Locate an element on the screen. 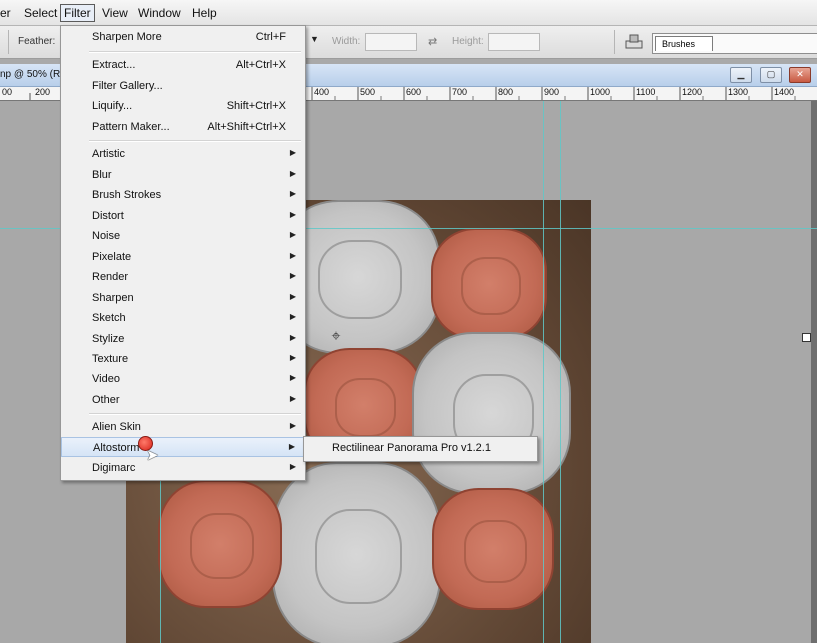 The height and width of the screenshot is (643, 817). menu-item-alien-skin: Alien Skin ▶ is located at coordinates (183, 427).